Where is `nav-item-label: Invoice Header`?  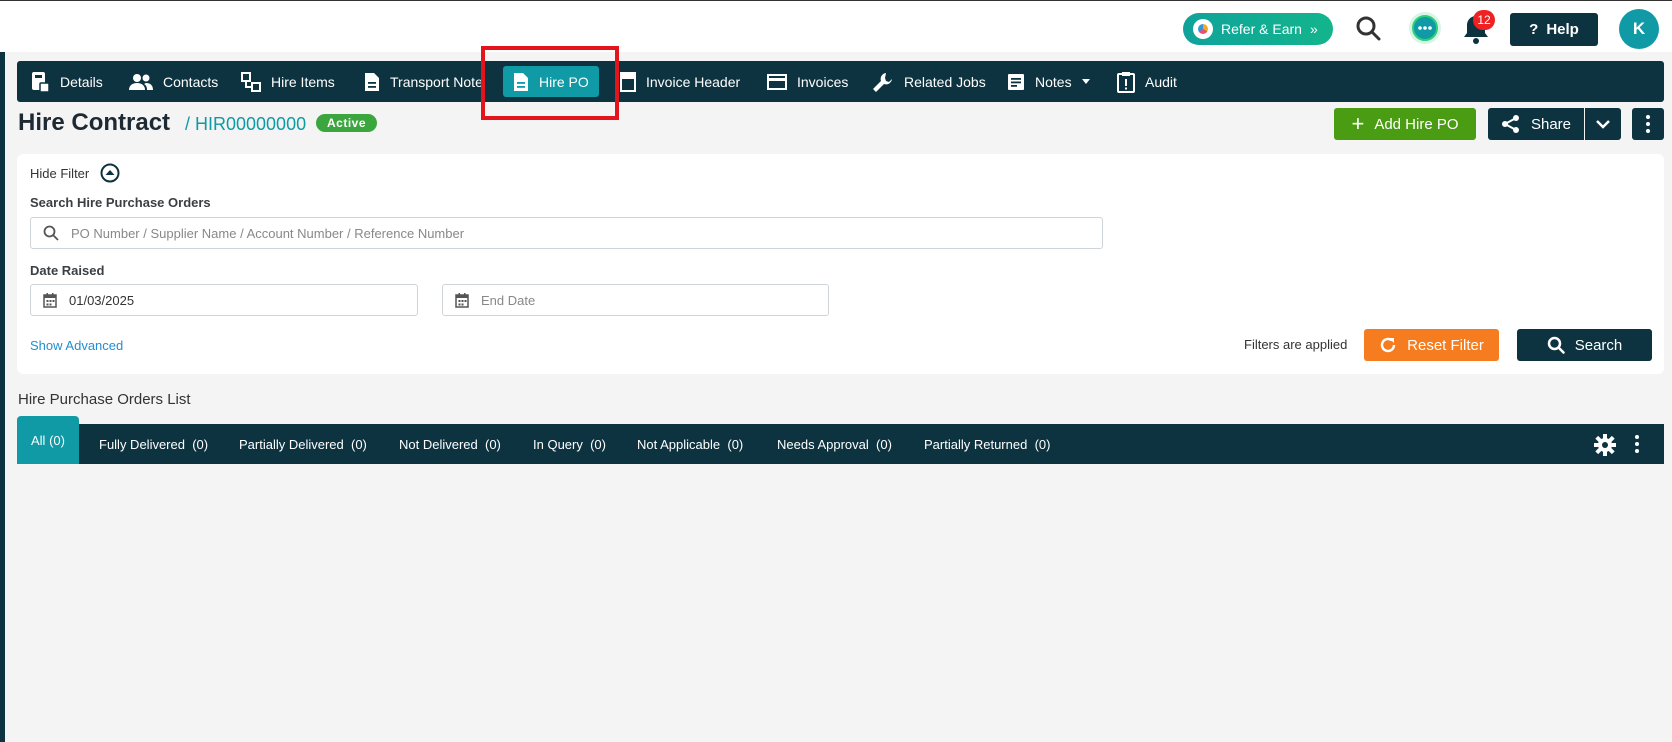
nav-item-label: Invoice Header is located at coordinates (693, 81).